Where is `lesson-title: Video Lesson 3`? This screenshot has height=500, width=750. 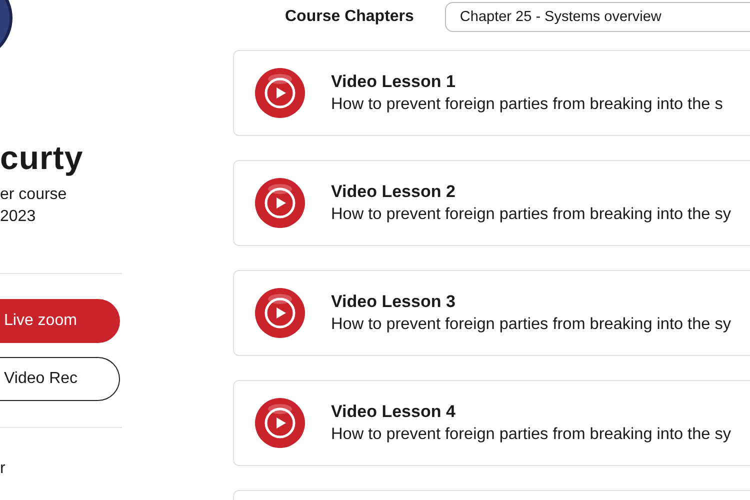 lesson-title: Video Lesson 3 is located at coordinates (393, 302).